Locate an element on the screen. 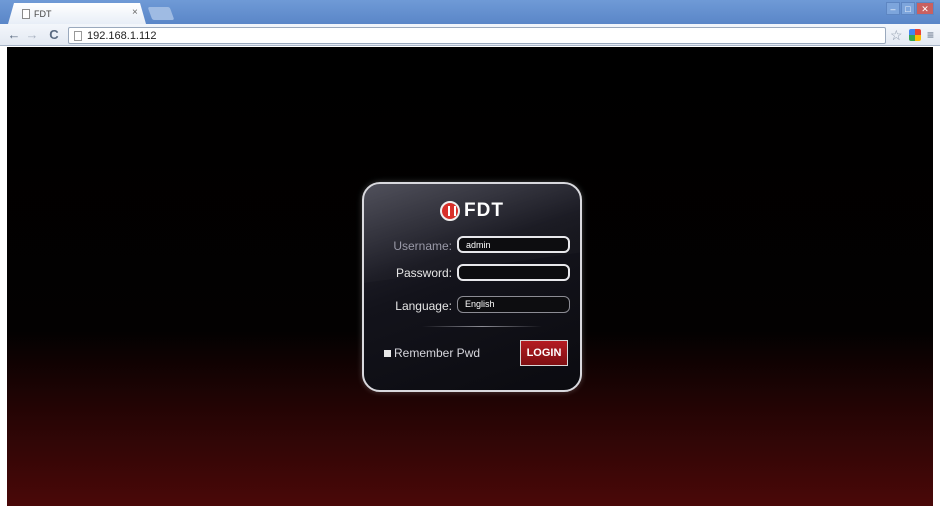  address-bar: 192.168.1.112 is located at coordinates (477, 35).